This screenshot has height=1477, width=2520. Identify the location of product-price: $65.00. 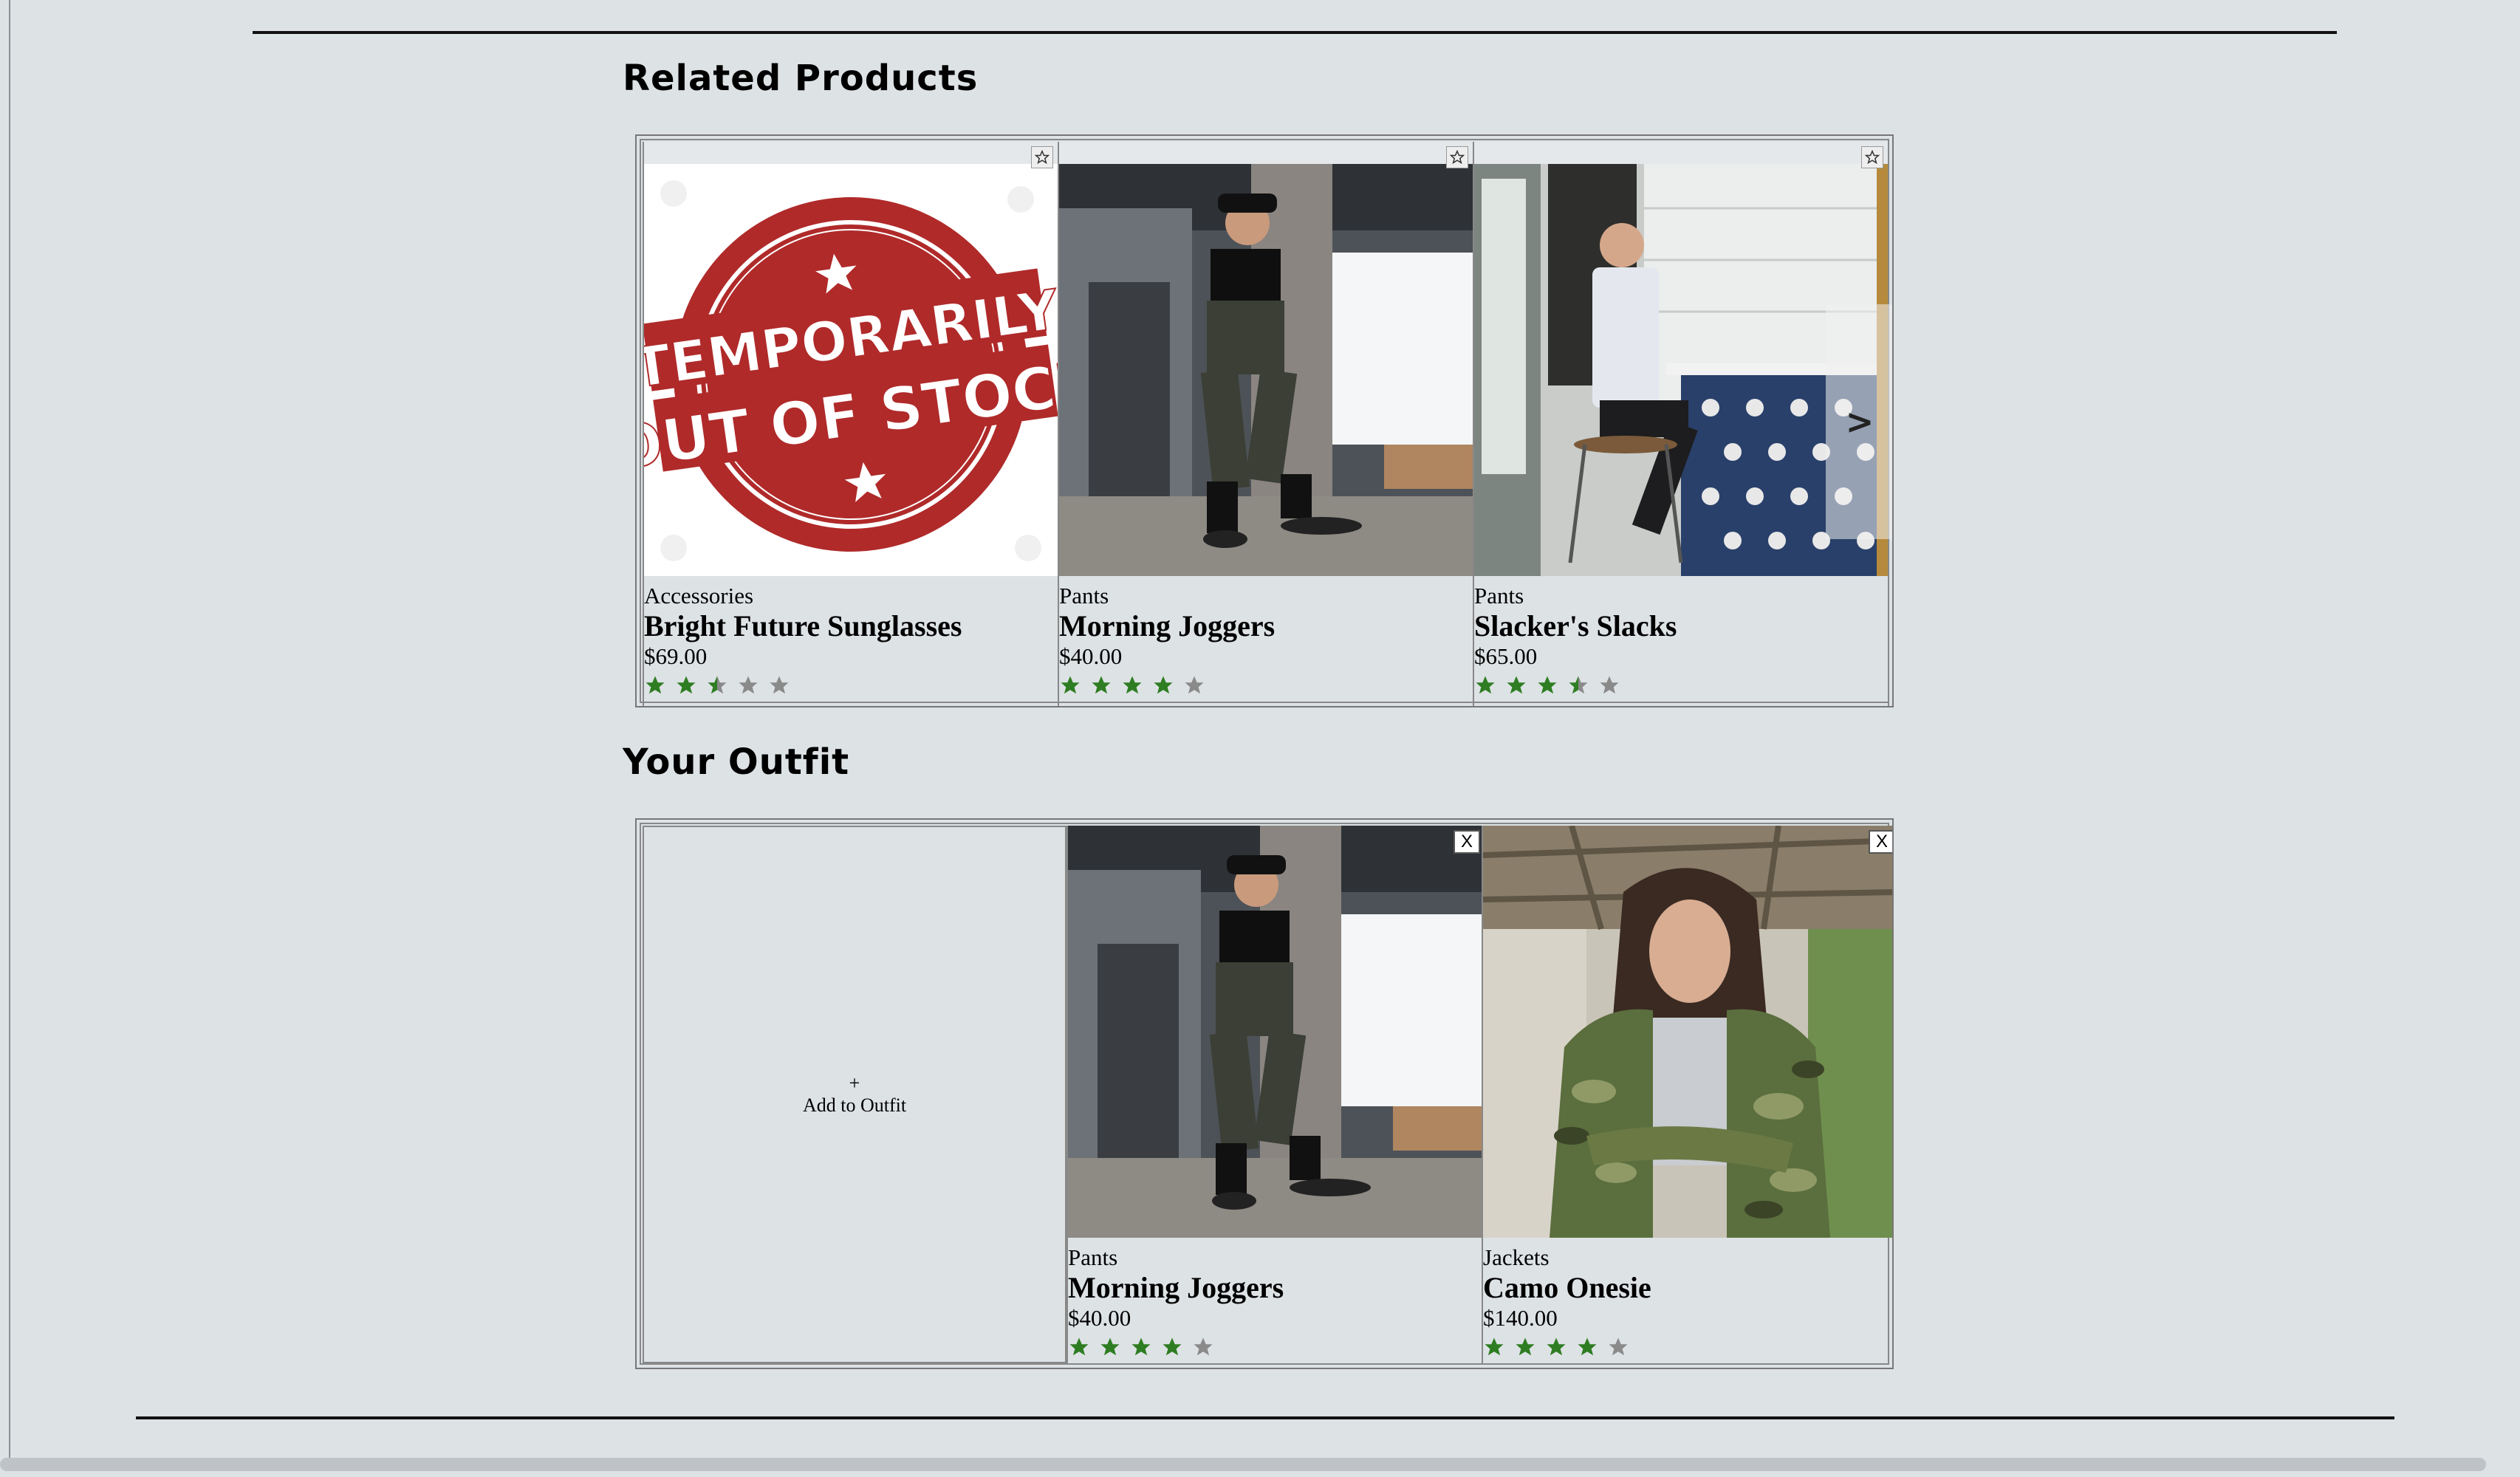
(1506, 656).